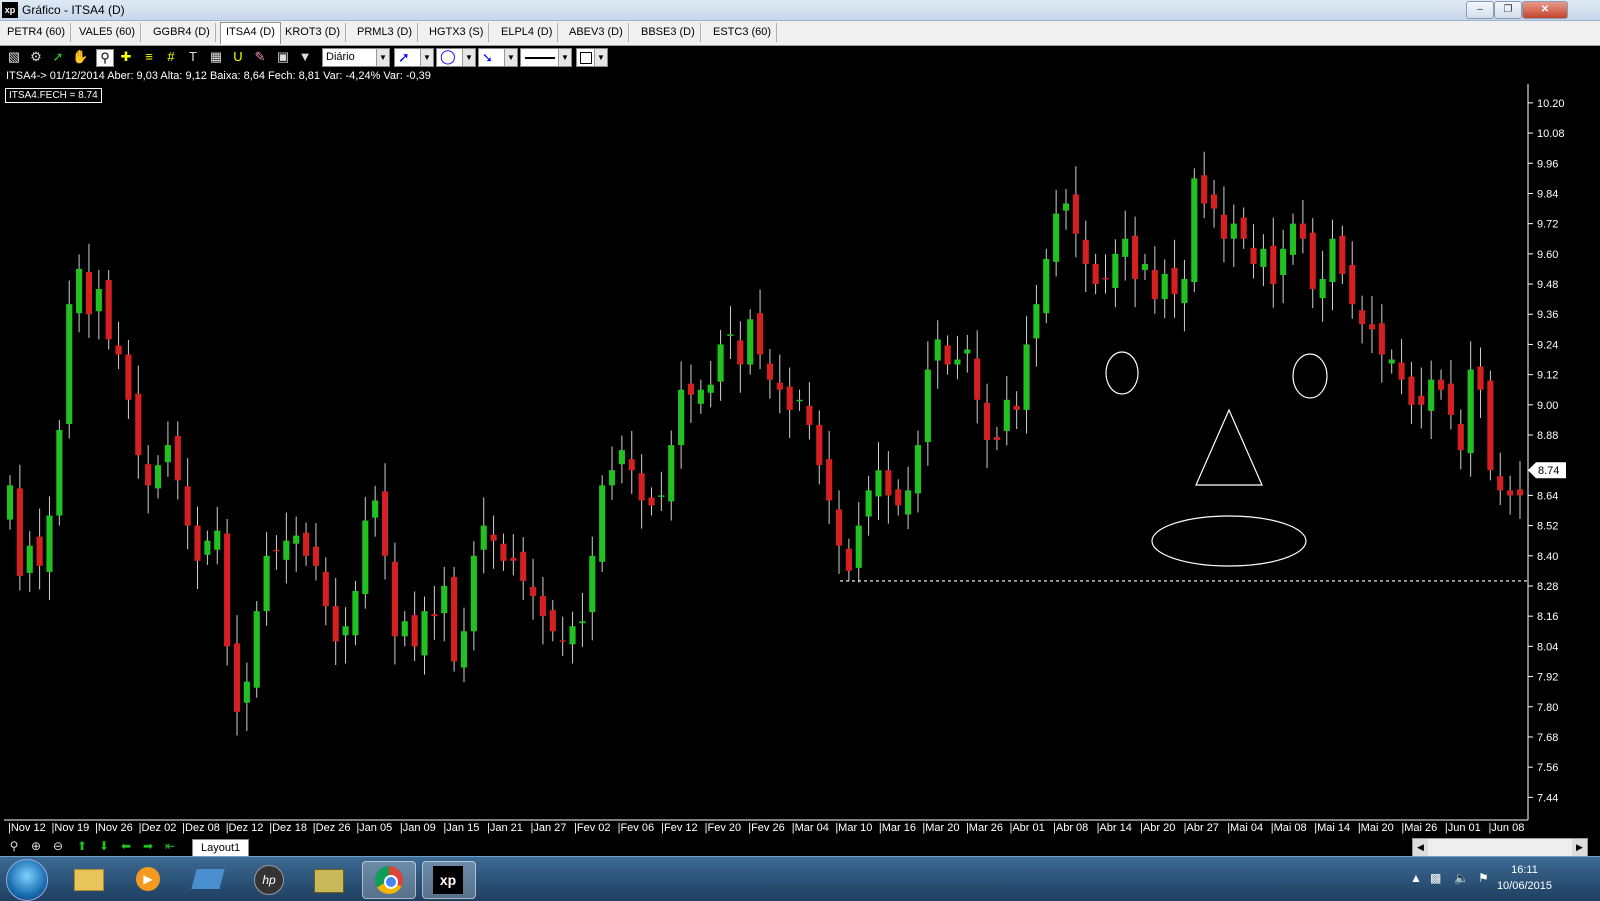  Describe the element at coordinates (14, 846) in the screenshot. I see `zoom-icon: ⚲` at that location.